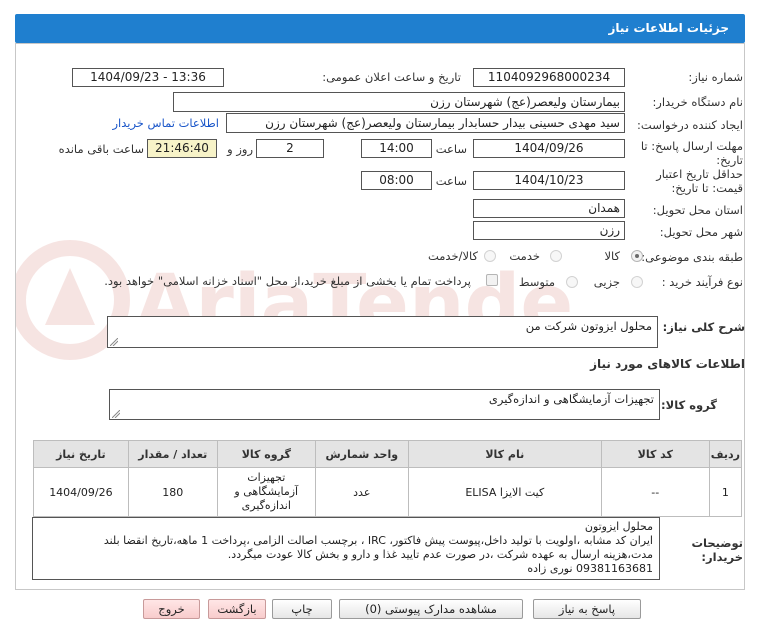 This screenshot has width=761, height=635. What do you see at coordinates (701, 232) in the screenshot?
I see `city-label: شهر محل تحویل:` at bounding box center [701, 232].